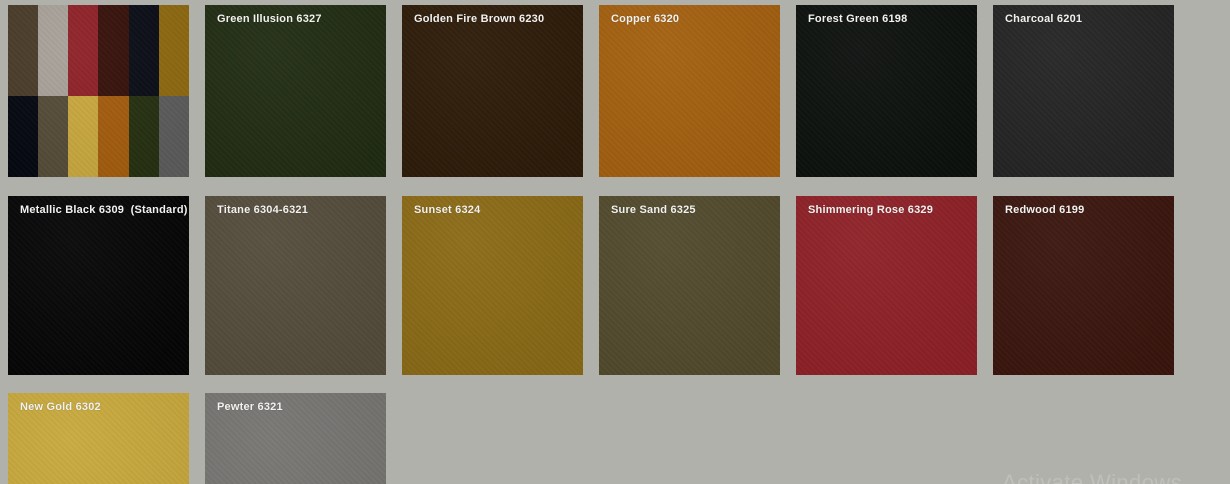 This screenshot has width=1230, height=484. Describe the element at coordinates (295, 438) in the screenshot. I see `swatch-pewter-6321: Pewter 6321` at that location.